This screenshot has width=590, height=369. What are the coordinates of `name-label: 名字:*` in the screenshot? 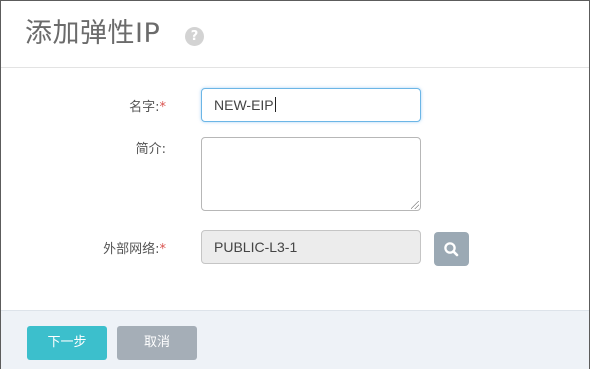 It's located at (83, 105).